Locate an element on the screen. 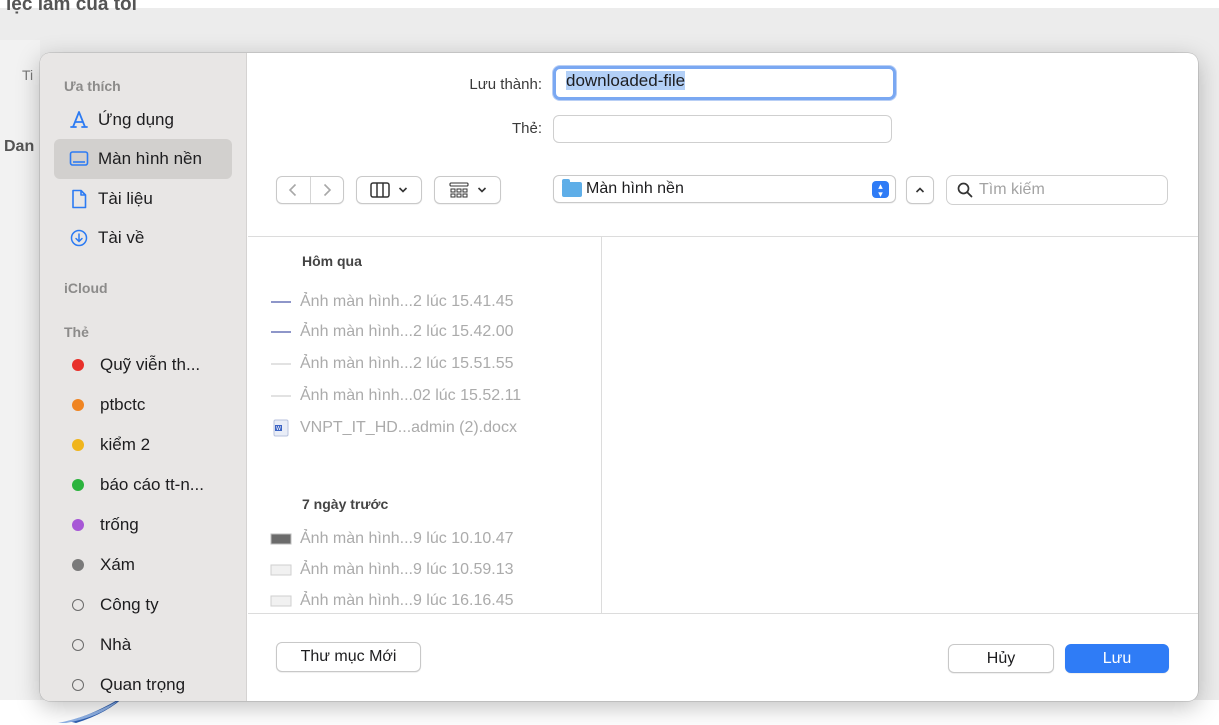 The image size is (1219, 725). file-name: Ảnh màn hình...02 lúc 15.52.11 is located at coordinates (411, 395).